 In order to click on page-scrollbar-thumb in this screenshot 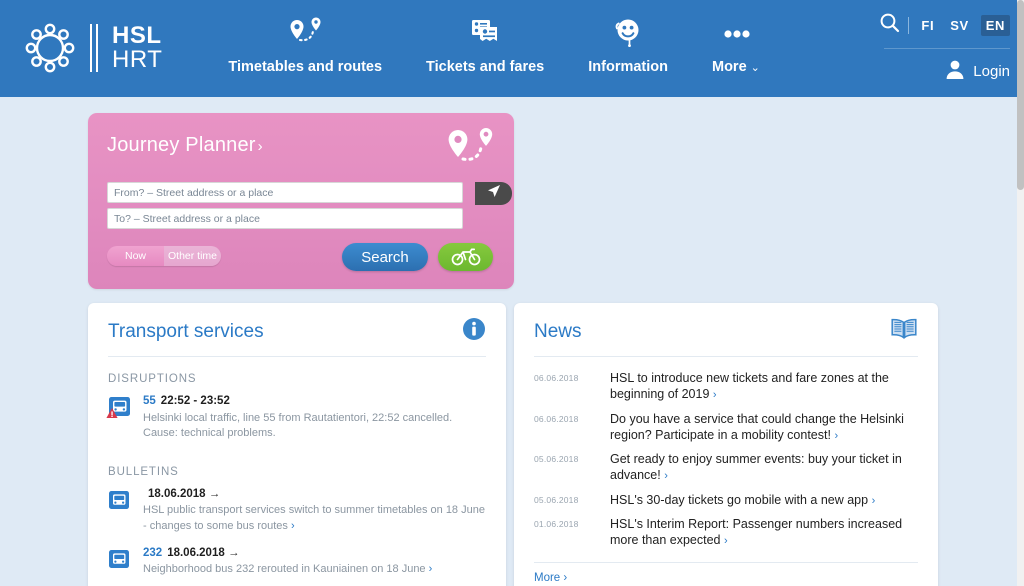, I will do `click(1020, 95)`.